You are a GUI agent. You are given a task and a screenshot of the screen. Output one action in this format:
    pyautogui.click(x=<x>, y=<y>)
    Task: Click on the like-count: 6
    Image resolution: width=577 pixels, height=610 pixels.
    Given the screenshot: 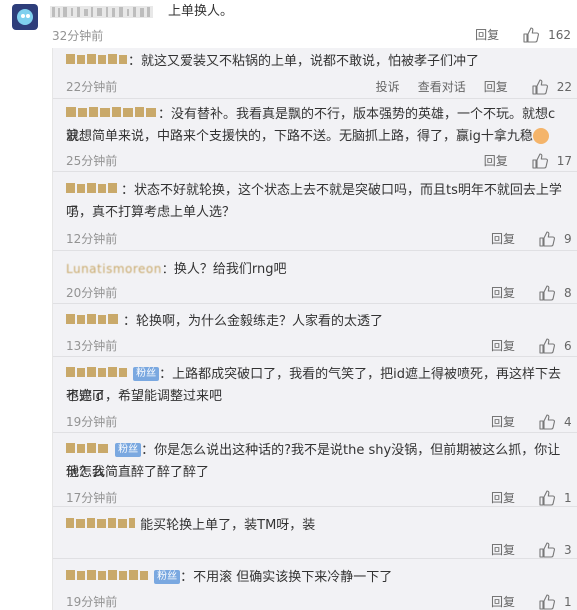 What is the action you would take?
    pyautogui.click(x=568, y=345)
    